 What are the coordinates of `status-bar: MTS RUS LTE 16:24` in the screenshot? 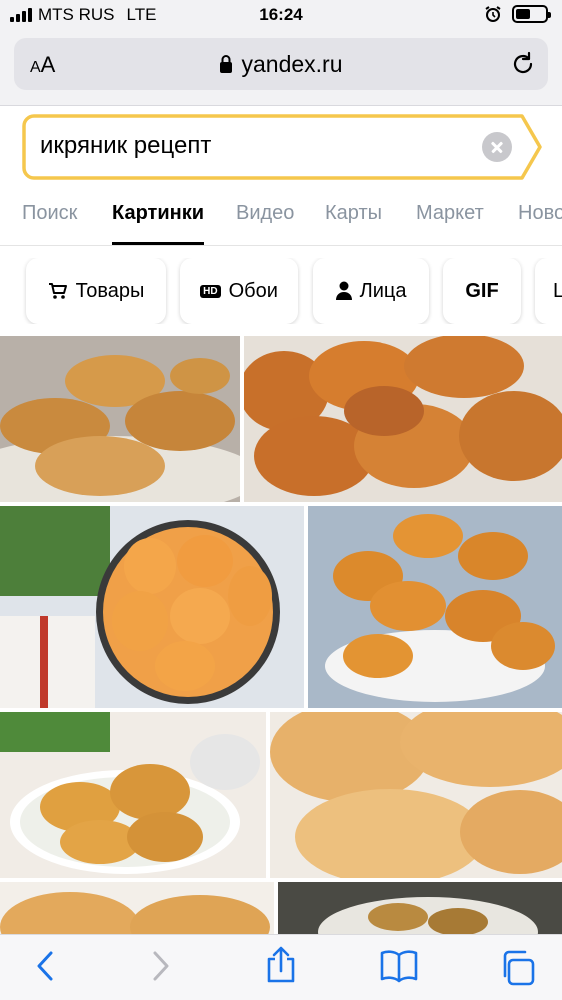 It's located at (281, 15).